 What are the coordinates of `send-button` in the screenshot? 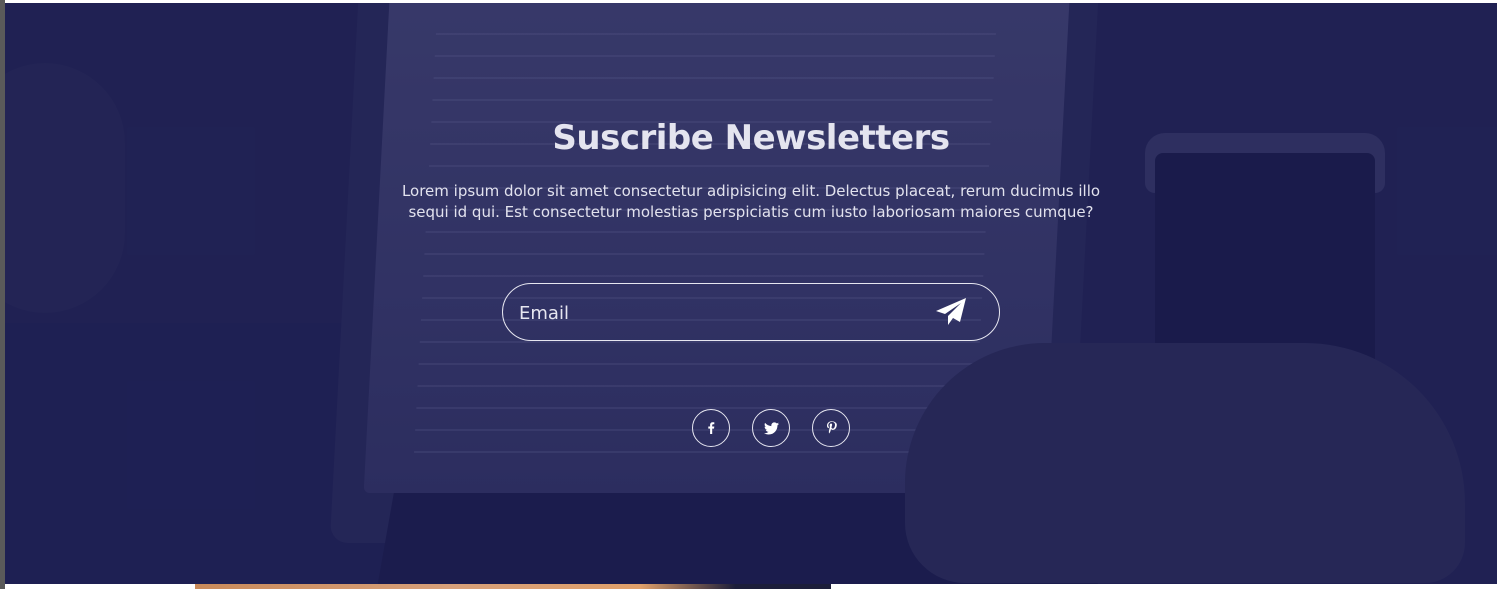 It's located at (951, 313).